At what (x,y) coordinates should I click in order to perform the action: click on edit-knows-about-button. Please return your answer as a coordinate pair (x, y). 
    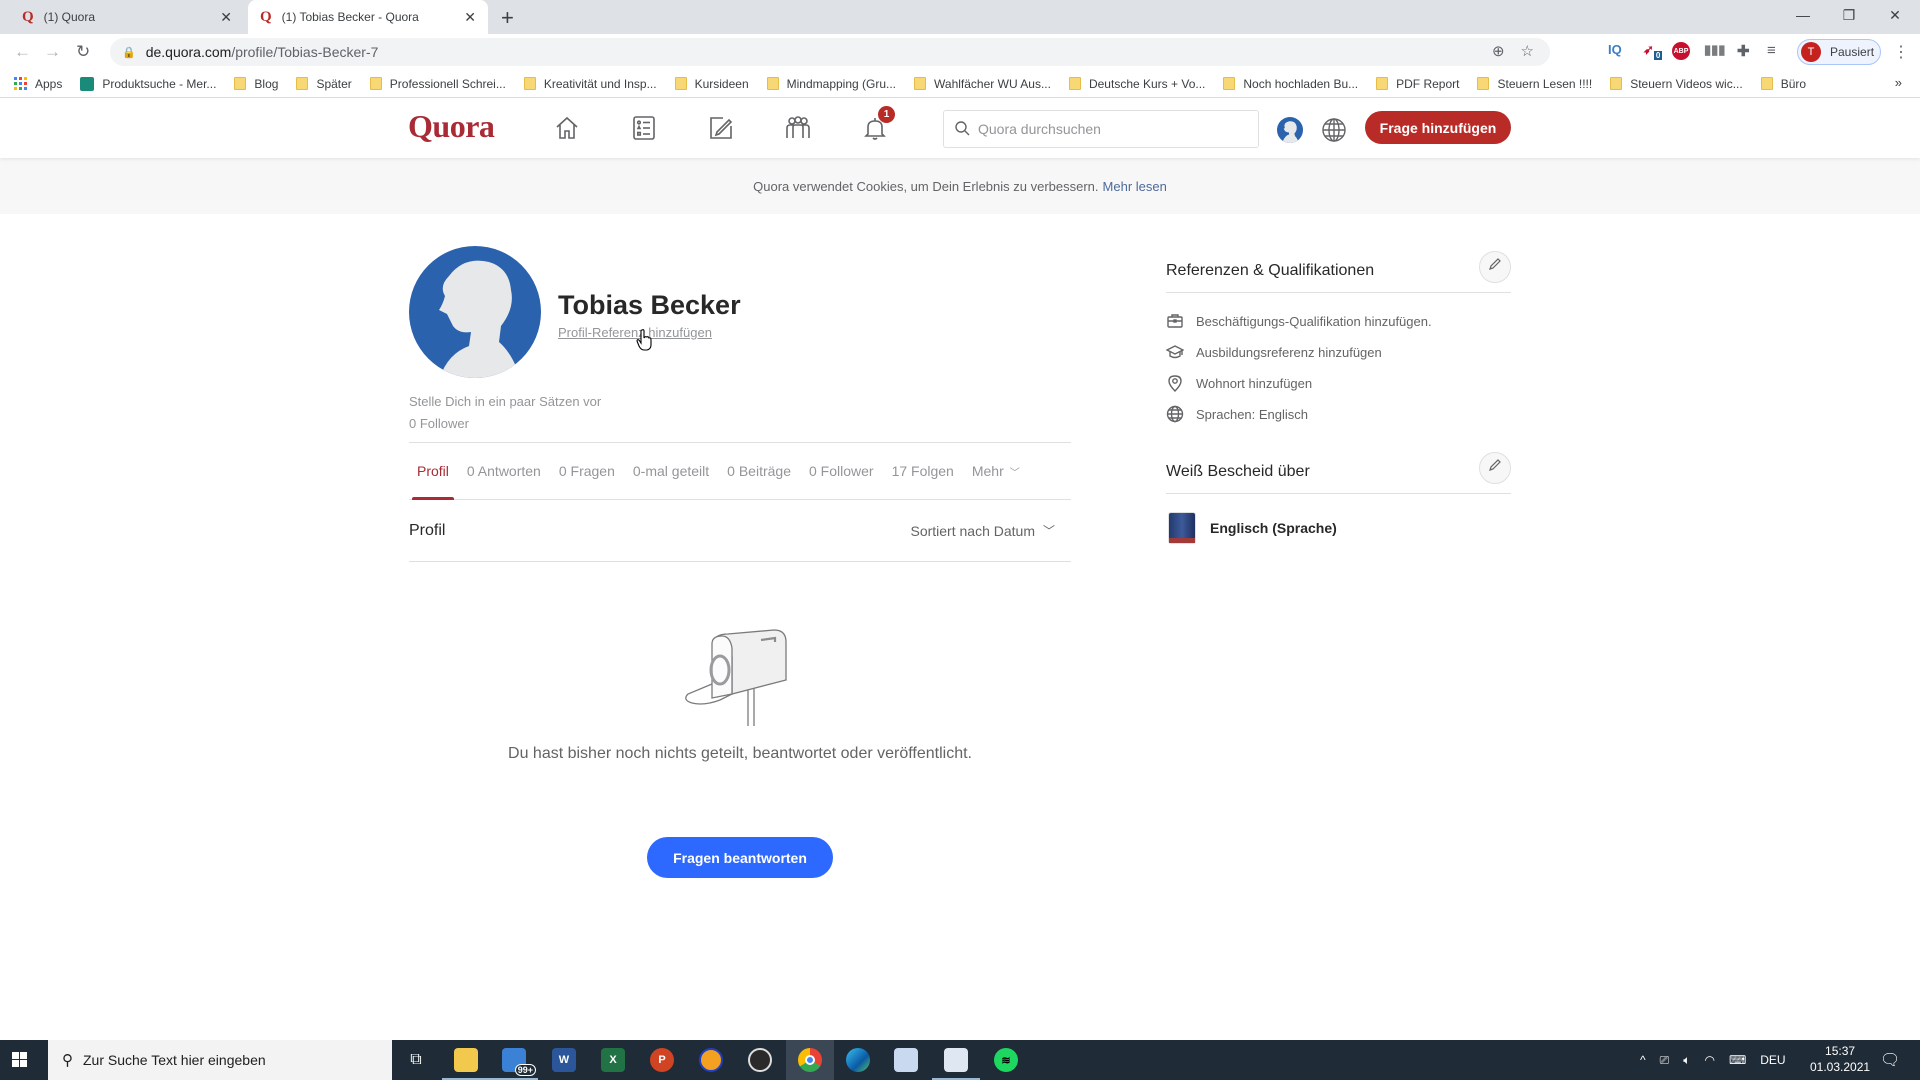
    Looking at the image, I should click on (1495, 467).